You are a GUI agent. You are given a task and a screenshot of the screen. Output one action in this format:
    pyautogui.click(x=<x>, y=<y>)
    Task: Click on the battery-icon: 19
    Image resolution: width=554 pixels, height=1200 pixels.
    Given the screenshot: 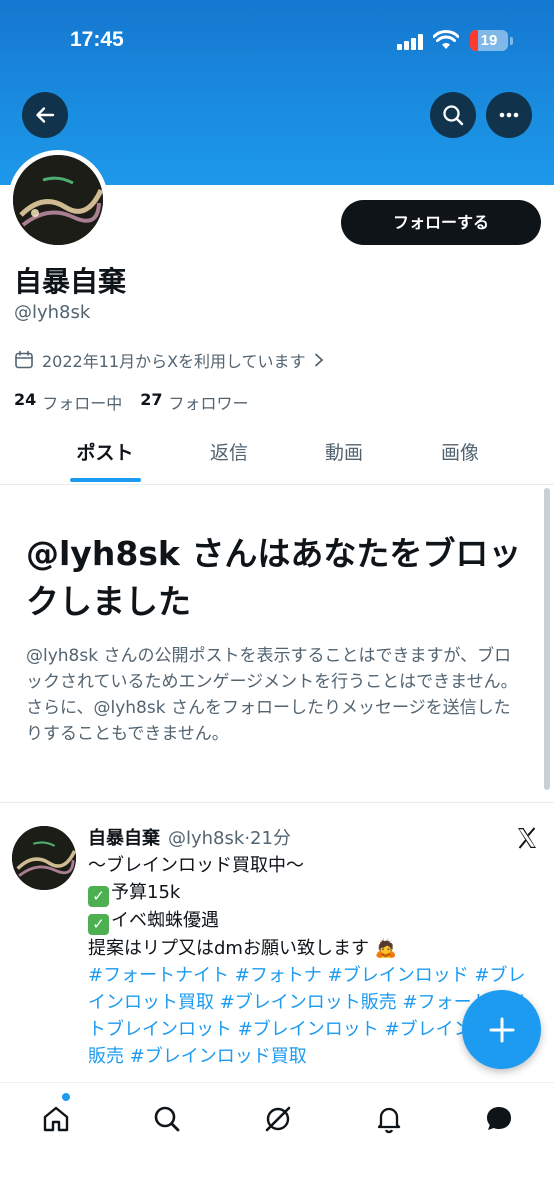 What is the action you would take?
    pyautogui.click(x=489, y=40)
    